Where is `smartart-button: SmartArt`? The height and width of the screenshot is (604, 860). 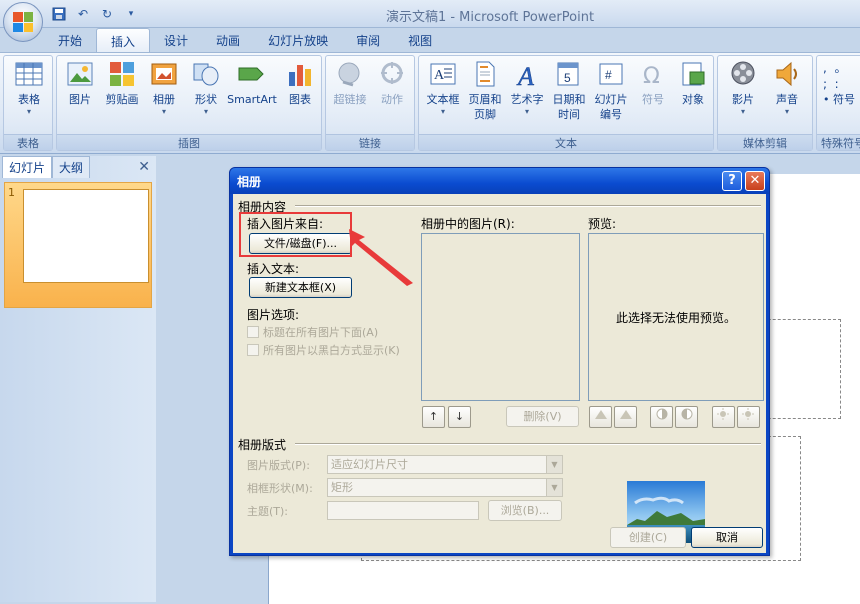
smartart-button: SmartArt is located at coordinates (252, 83).